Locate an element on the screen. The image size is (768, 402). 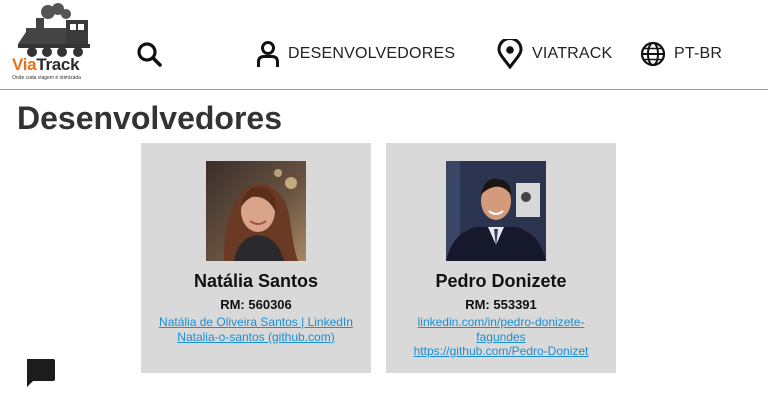
search-button is located at coordinates (149, 54).